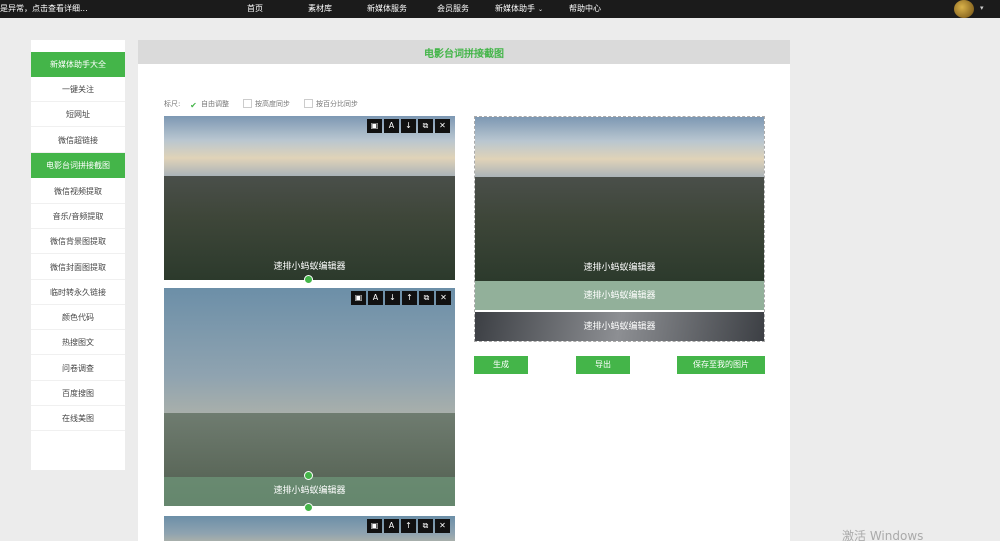 The height and width of the screenshot is (541, 1000). What do you see at coordinates (78, 317) in the screenshot?
I see `sidebar-item-color-code: 颜色代码` at bounding box center [78, 317].